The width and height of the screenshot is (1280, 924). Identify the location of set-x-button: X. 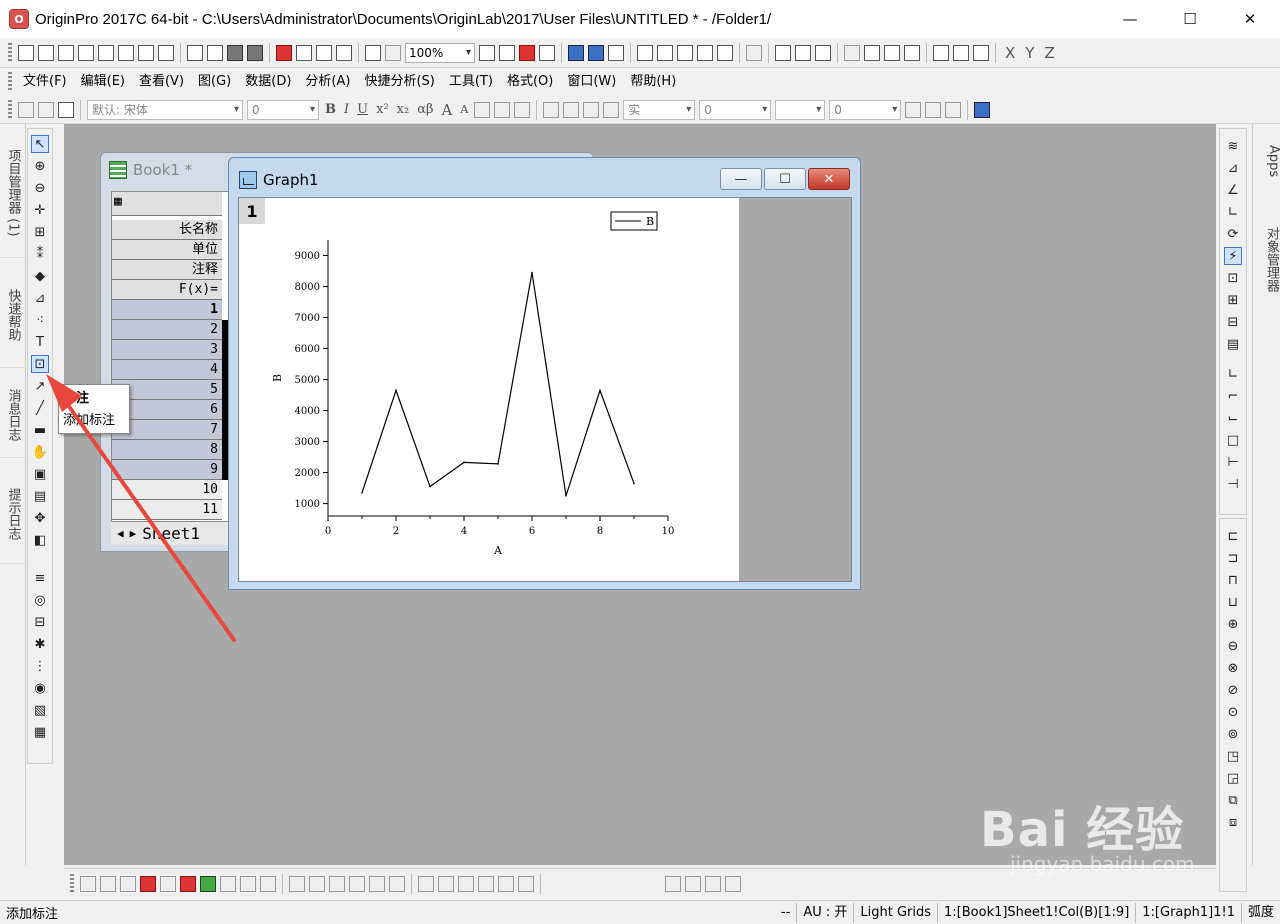
(1010, 53).